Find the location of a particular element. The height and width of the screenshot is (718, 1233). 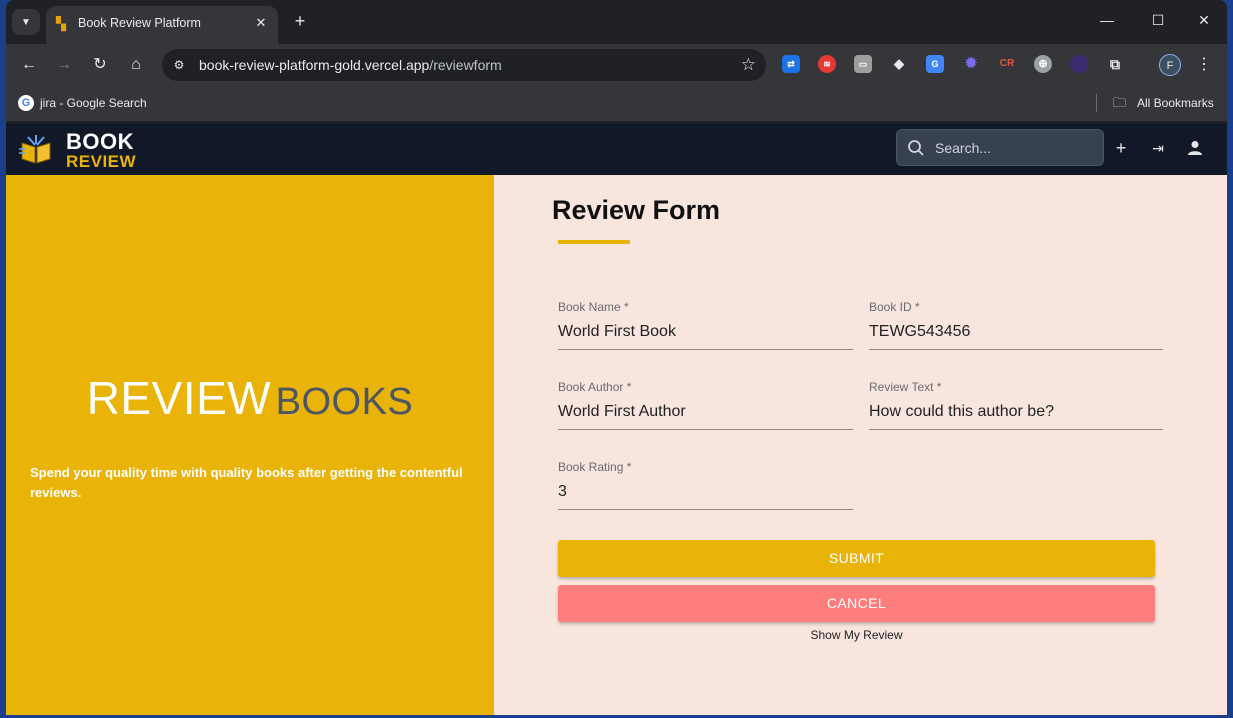

book-name-field: Book Name * is located at coordinates (705, 325).